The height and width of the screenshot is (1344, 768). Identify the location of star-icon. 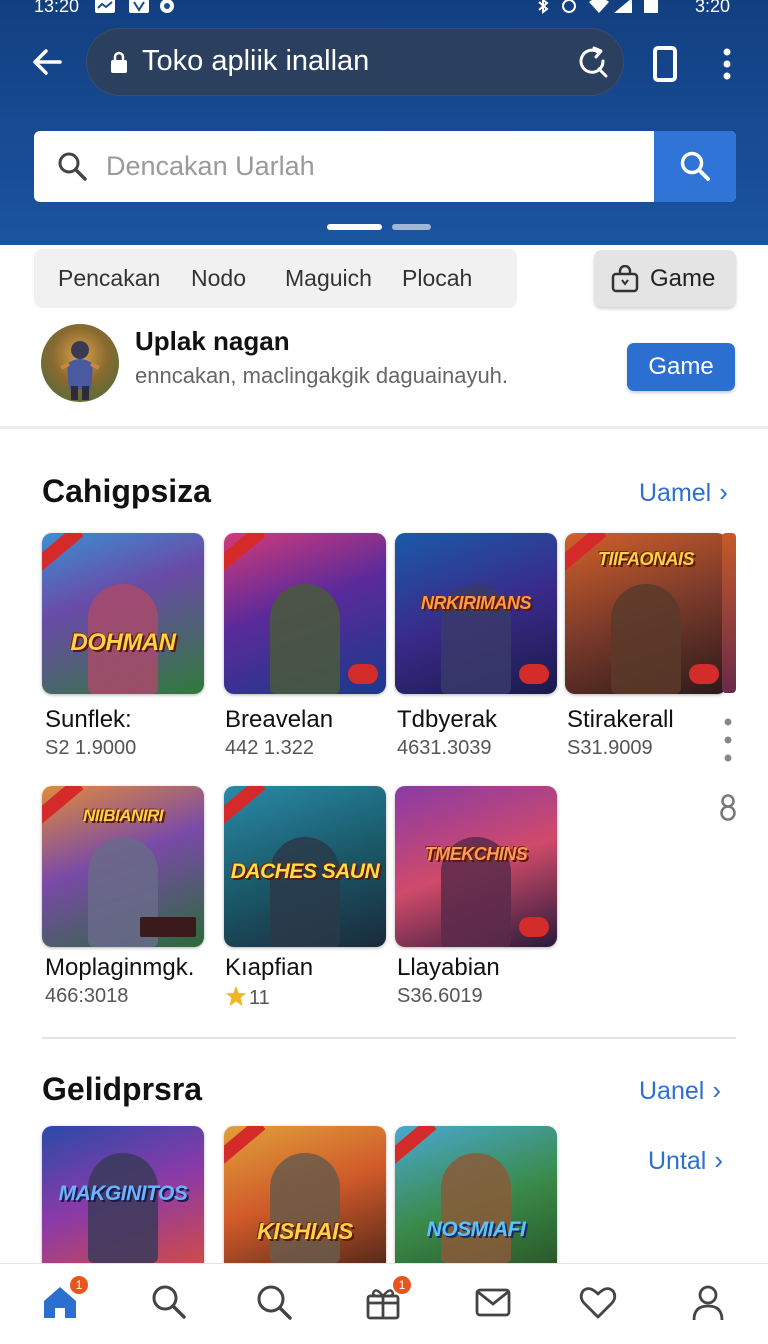
(236, 996).